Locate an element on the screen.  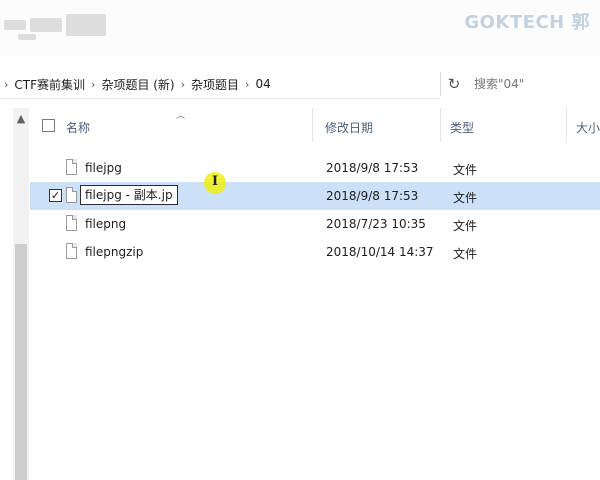
row-checkbox: ✓ is located at coordinates (55, 195).